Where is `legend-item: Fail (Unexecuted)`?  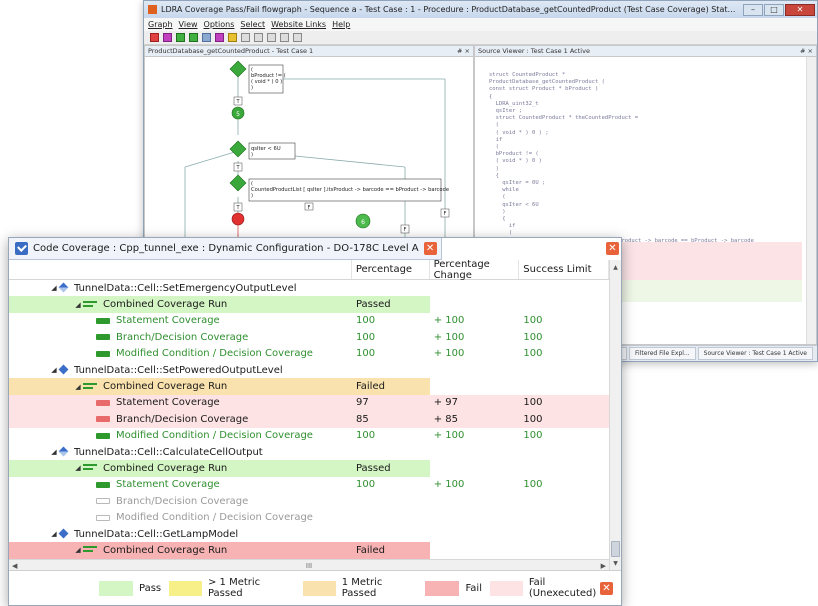
legend-item: Fail (Unexecuted) is located at coordinates (551, 588).